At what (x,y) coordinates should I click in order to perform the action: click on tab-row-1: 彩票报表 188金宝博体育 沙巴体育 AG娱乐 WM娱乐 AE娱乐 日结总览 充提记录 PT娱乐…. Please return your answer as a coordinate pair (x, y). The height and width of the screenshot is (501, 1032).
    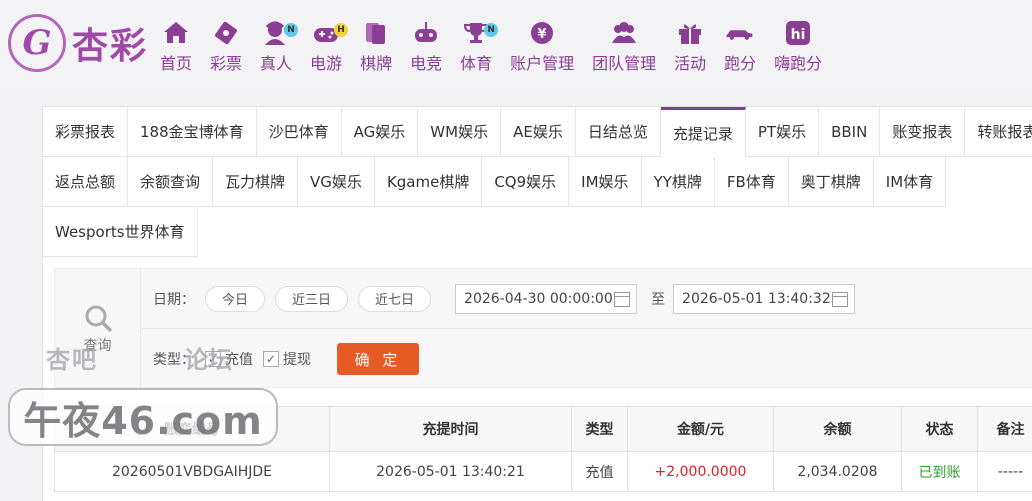
    Looking at the image, I should click on (537, 132).